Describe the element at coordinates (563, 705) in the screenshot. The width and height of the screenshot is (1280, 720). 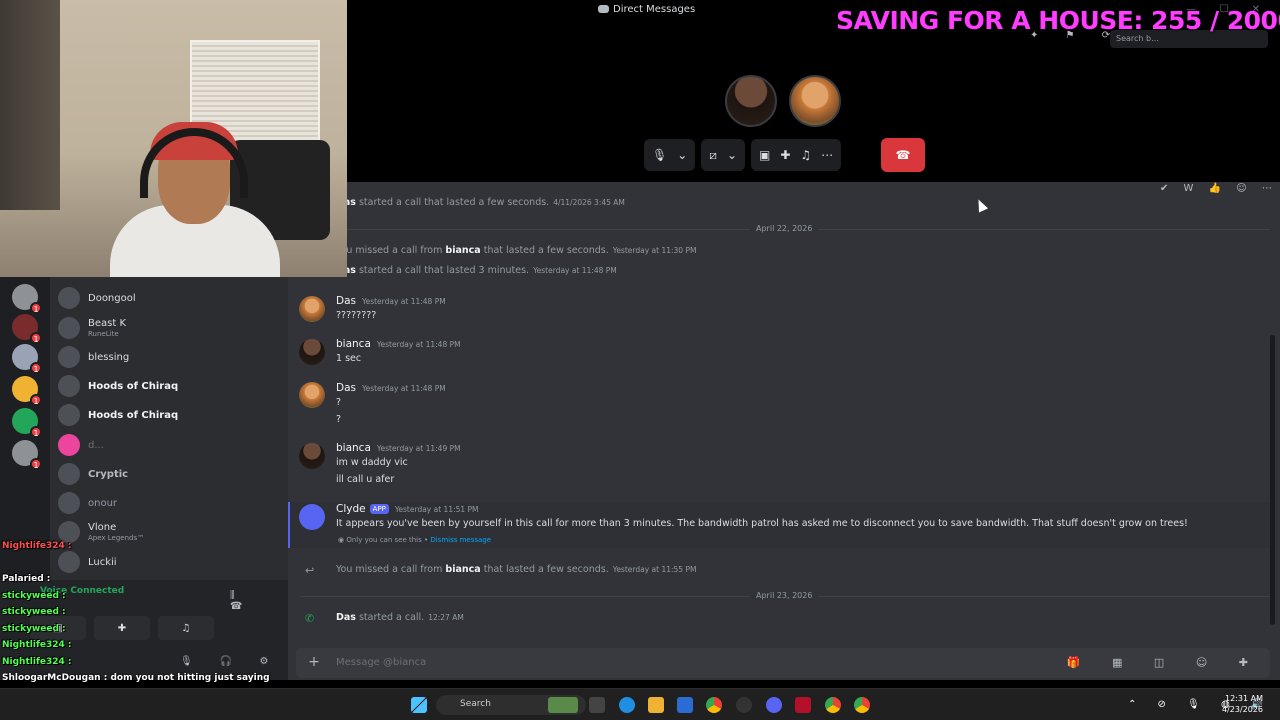
I see `widgets-icon` at that location.